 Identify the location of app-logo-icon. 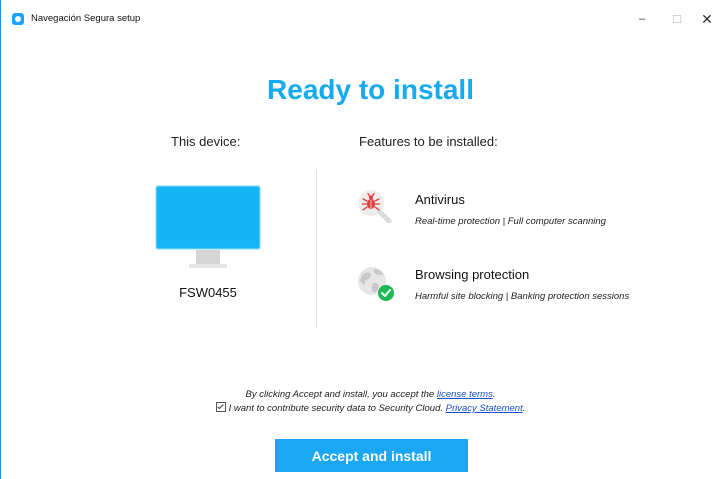
(18, 19).